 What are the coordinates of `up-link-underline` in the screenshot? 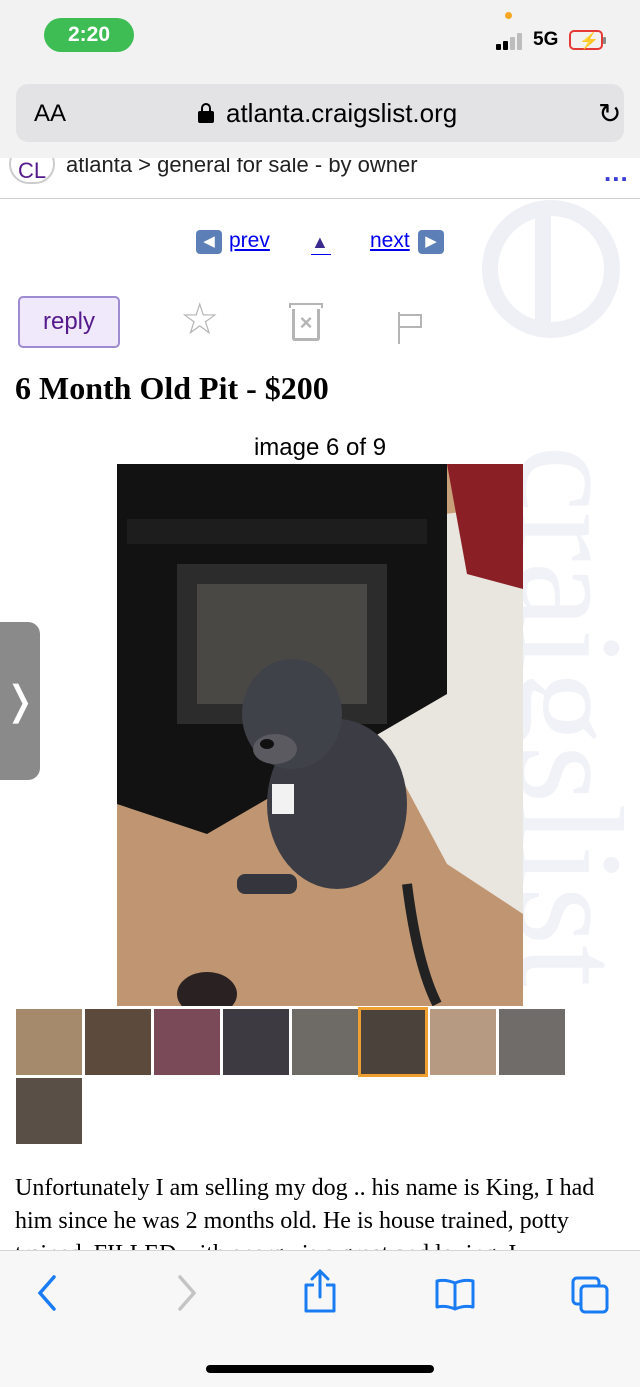 It's located at (321, 254).